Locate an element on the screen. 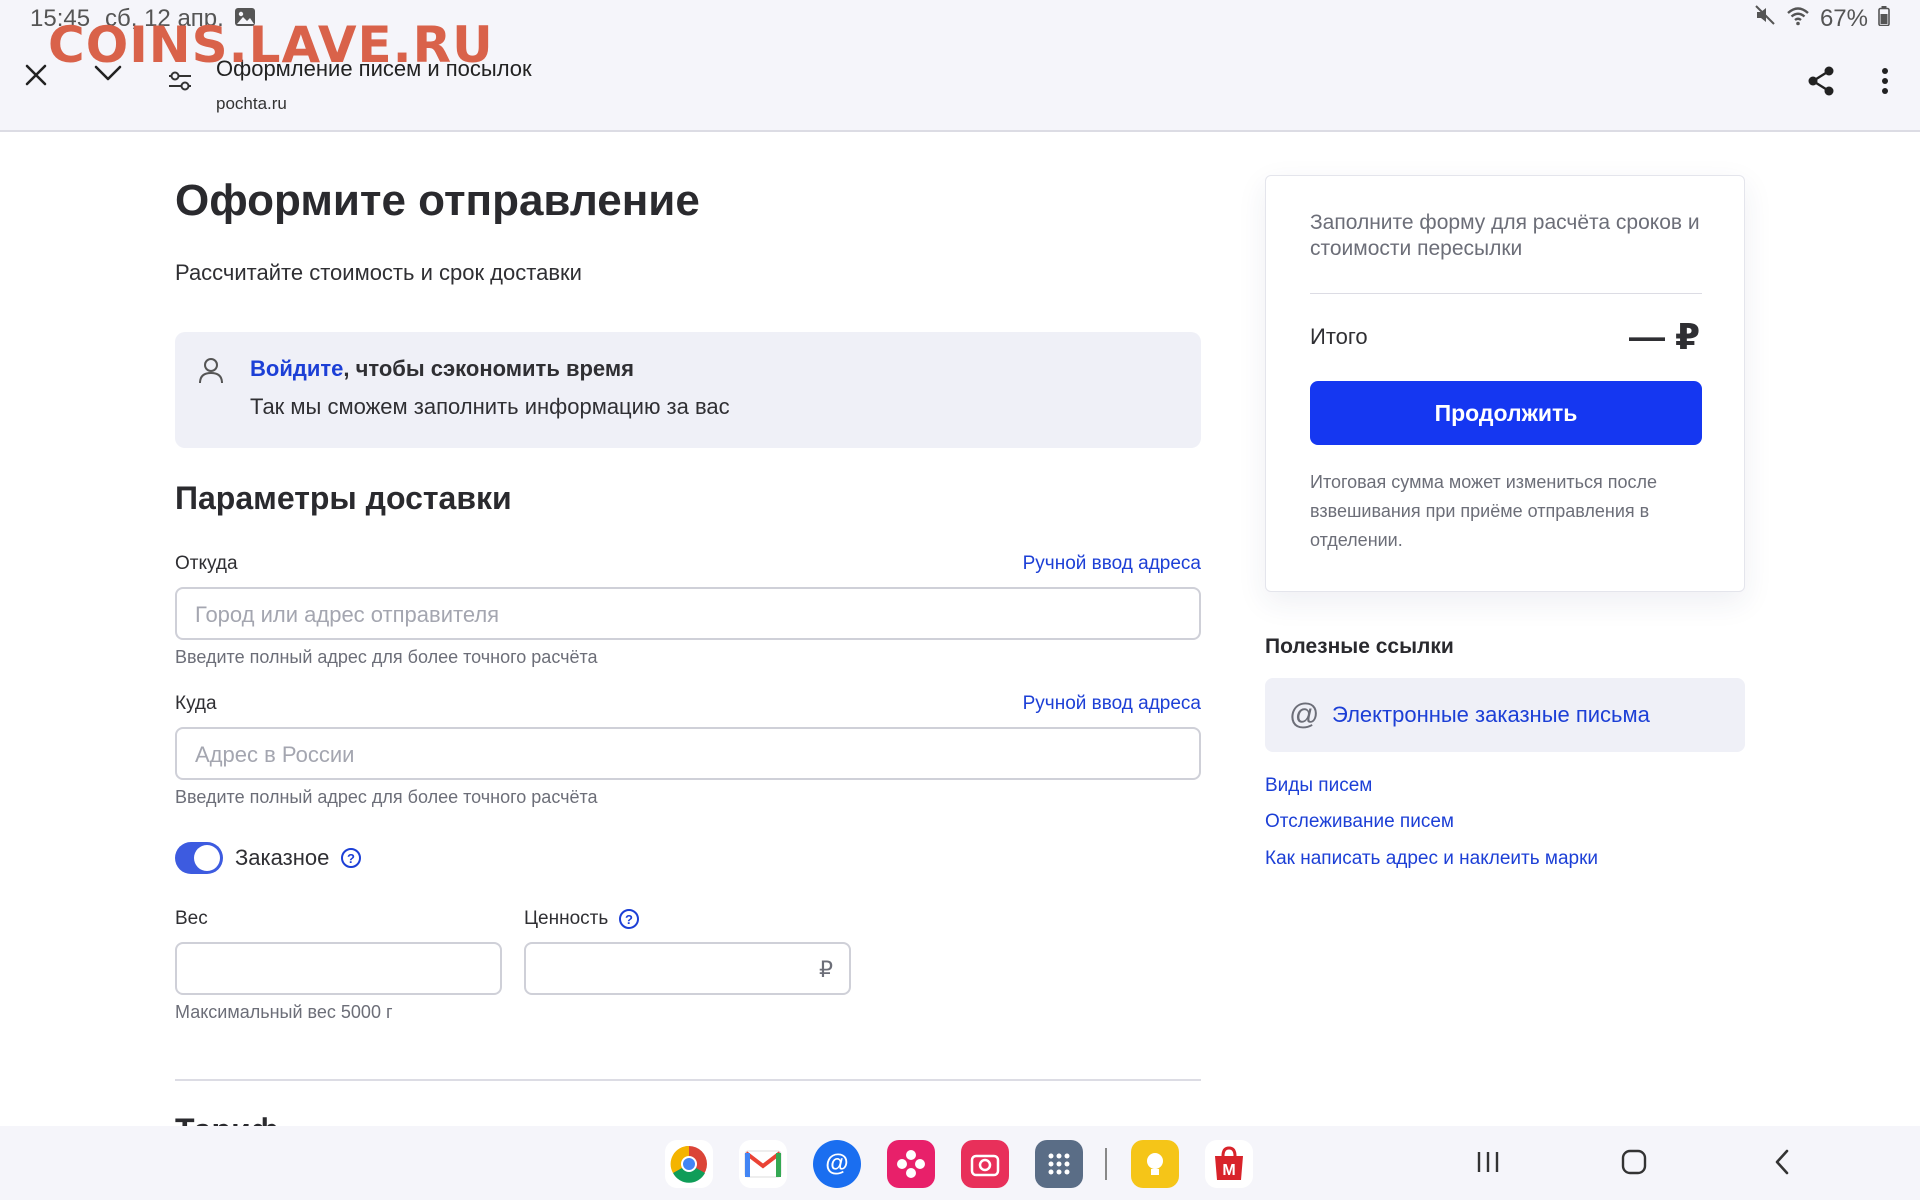 This screenshot has height=1200, width=1920. mvideo-app-icon: M is located at coordinates (1229, 1164).